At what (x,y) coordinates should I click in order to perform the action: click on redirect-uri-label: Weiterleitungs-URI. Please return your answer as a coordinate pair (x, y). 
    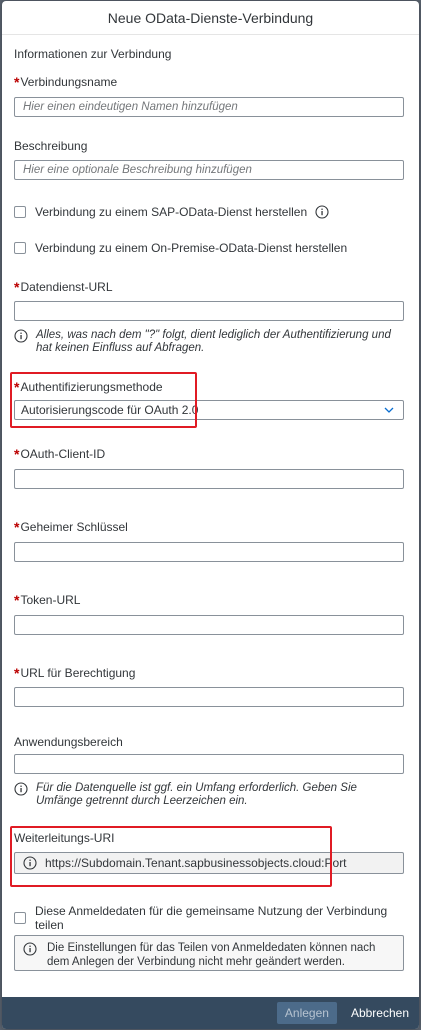
    Looking at the image, I should click on (64, 838).